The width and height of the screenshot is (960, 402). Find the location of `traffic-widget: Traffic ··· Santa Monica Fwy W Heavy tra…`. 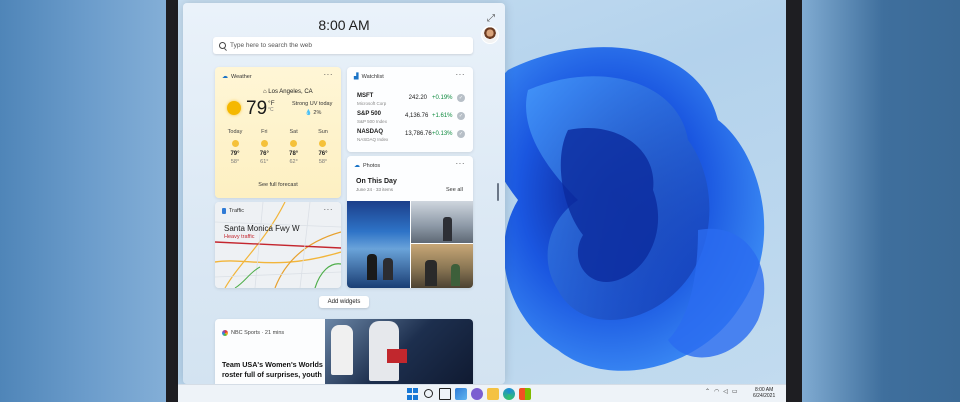

traffic-widget: Traffic ··· Santa Monica Fwy W Heavy tra… is located at coordinates (278, 245).